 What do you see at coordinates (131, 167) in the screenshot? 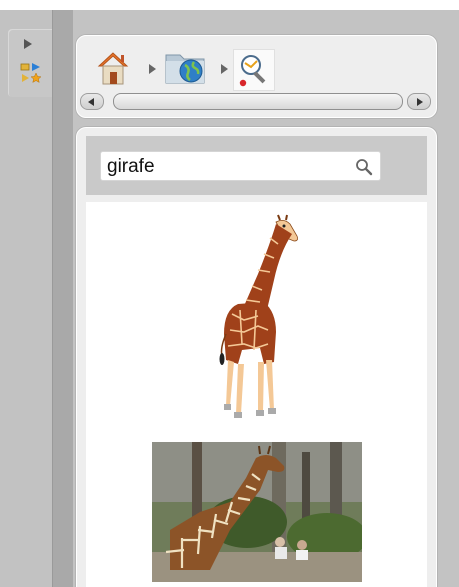
I see `search-query-text: girafe` at bounding box center [131, 167].